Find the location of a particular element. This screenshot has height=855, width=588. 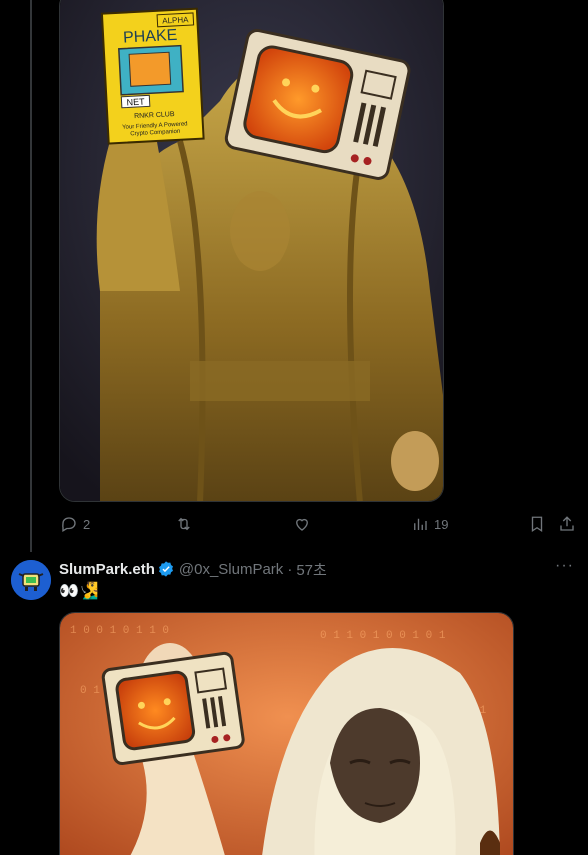

analytics-icon is located at coordinates (420, 524).